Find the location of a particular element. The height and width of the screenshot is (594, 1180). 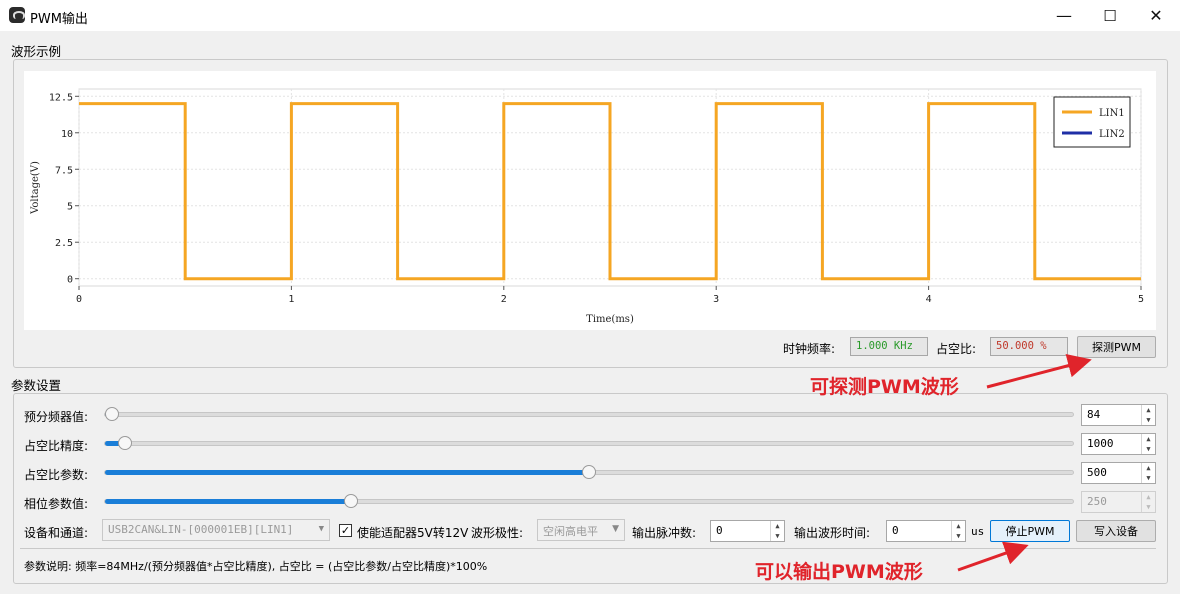

x-tick-label: 2 is located at coordinates (504, 299).